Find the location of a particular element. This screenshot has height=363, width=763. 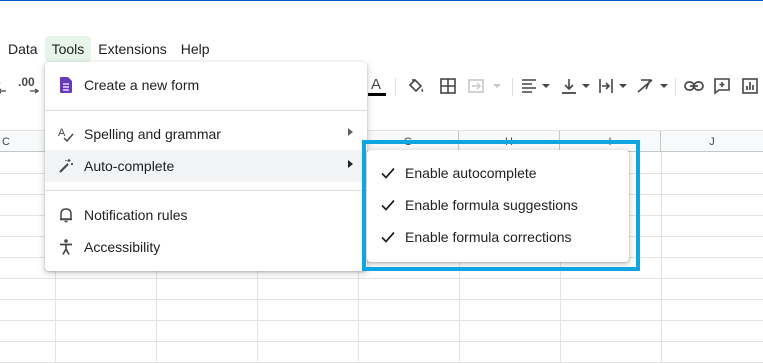

menu-item-label: Spelling and grammar is located at coordinates (152, 134).